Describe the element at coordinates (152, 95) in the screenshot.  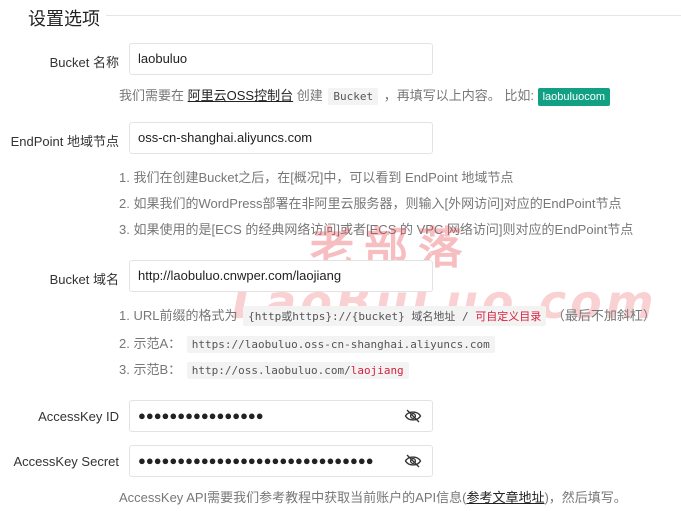
I see `help-text: 我们需要在` at that location.